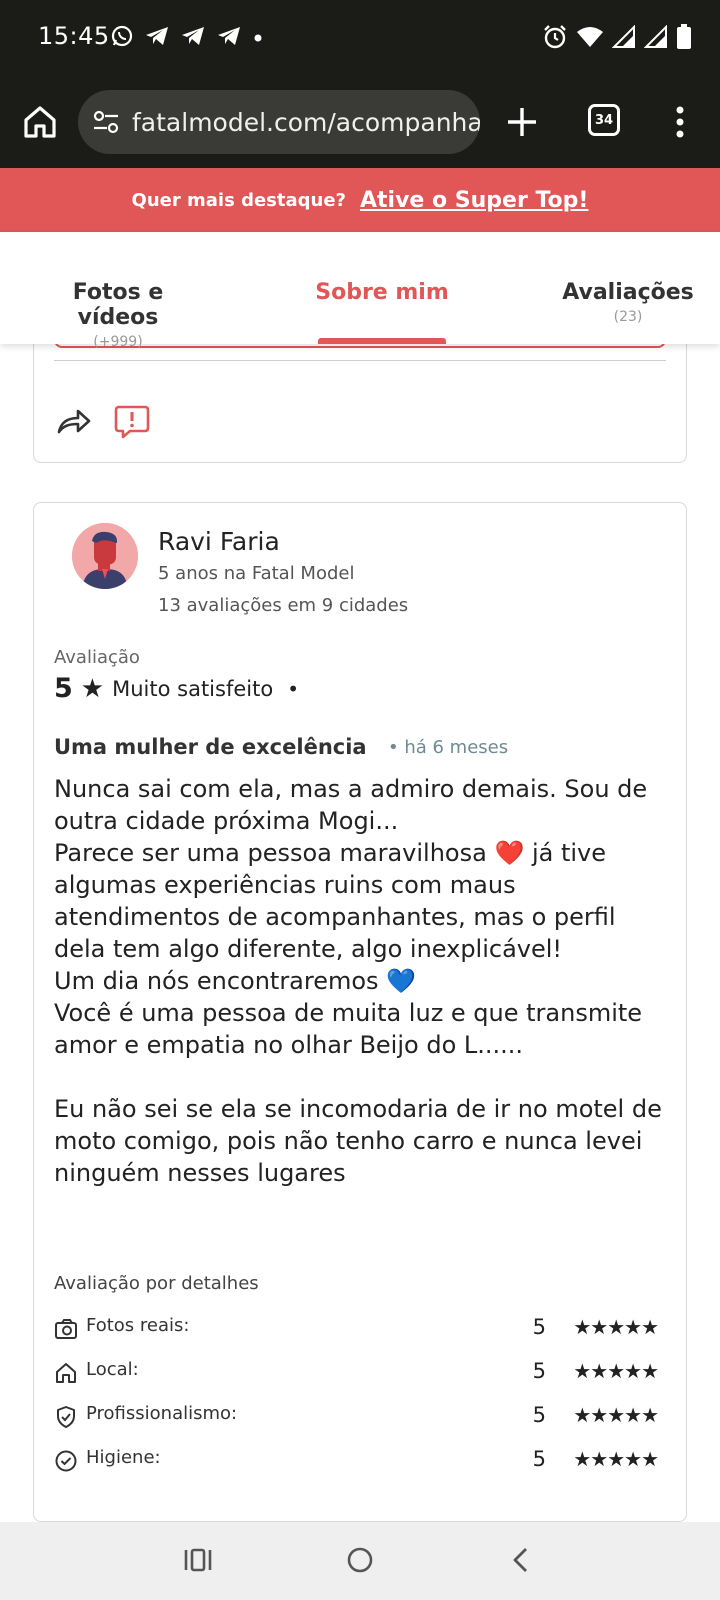 Image resolution: width=720 pixels, height=1600 pixels. Describe the element at coordinates (63, 688) in the screenshot. I see `rating-value: 5` at that location.